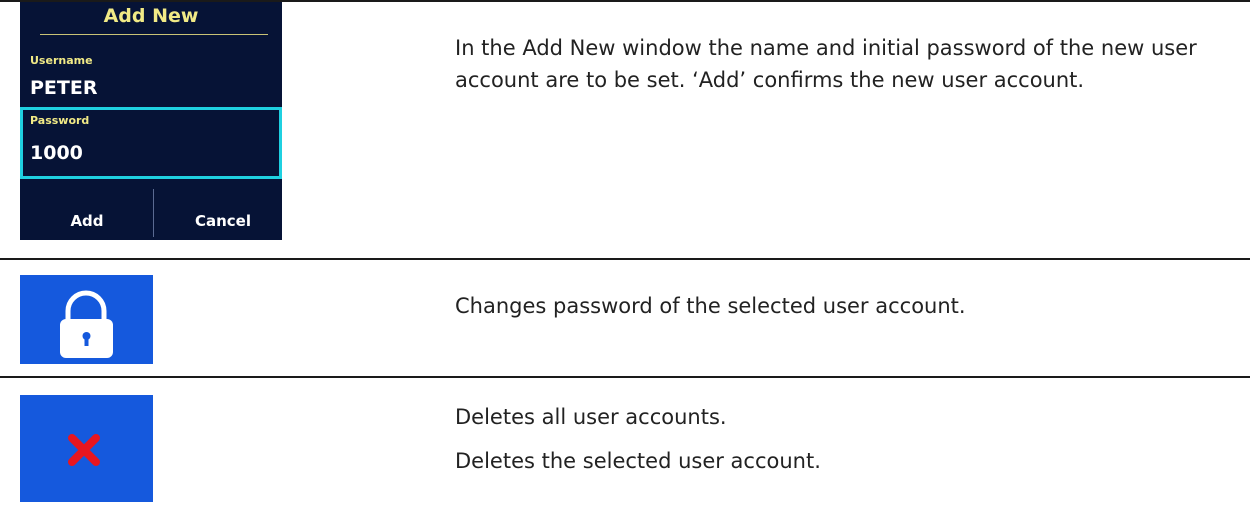 The image size is (1250, 506). I want to click on dialog-title-divider, so click(154, 34).